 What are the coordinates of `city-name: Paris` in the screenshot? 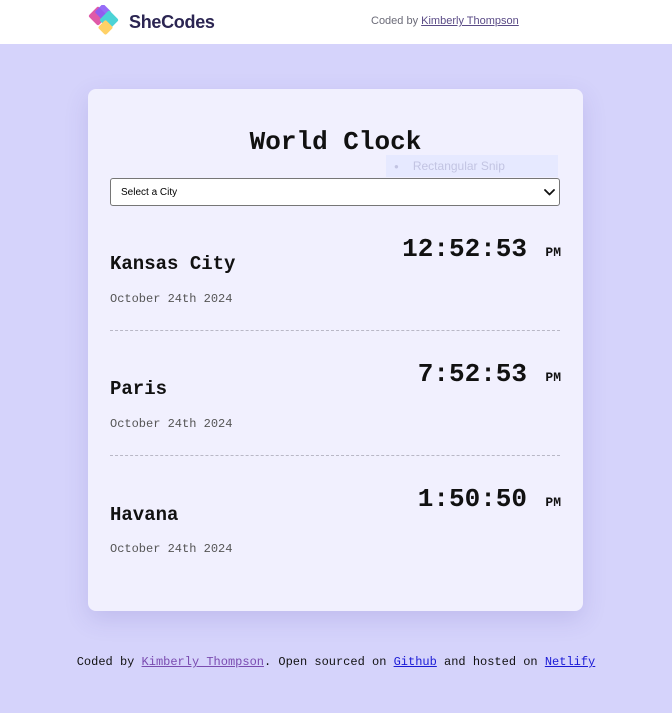 It's located at (139, 389).